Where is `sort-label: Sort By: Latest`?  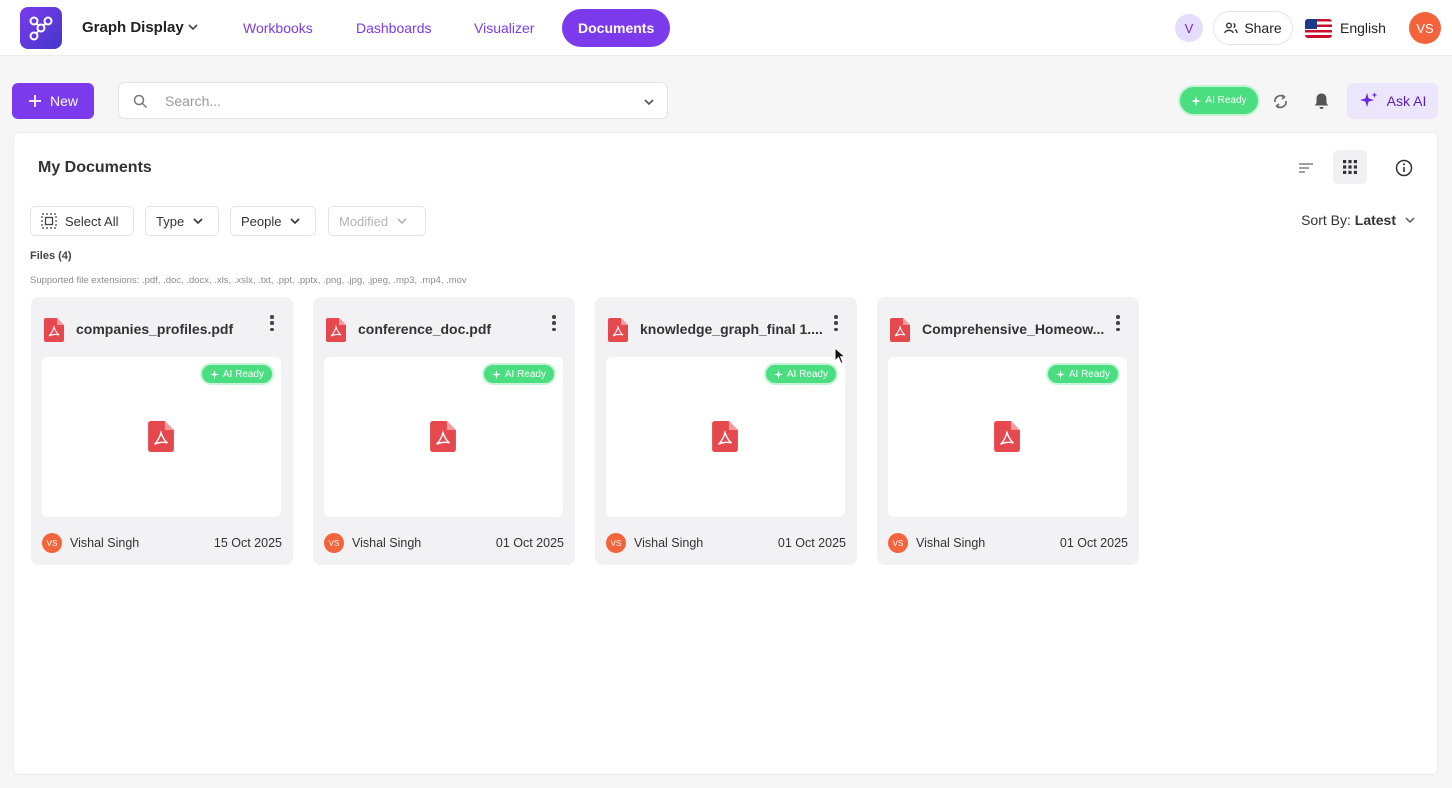 sort-label: Sort By: Latest is located at coordinates (1348, 220).